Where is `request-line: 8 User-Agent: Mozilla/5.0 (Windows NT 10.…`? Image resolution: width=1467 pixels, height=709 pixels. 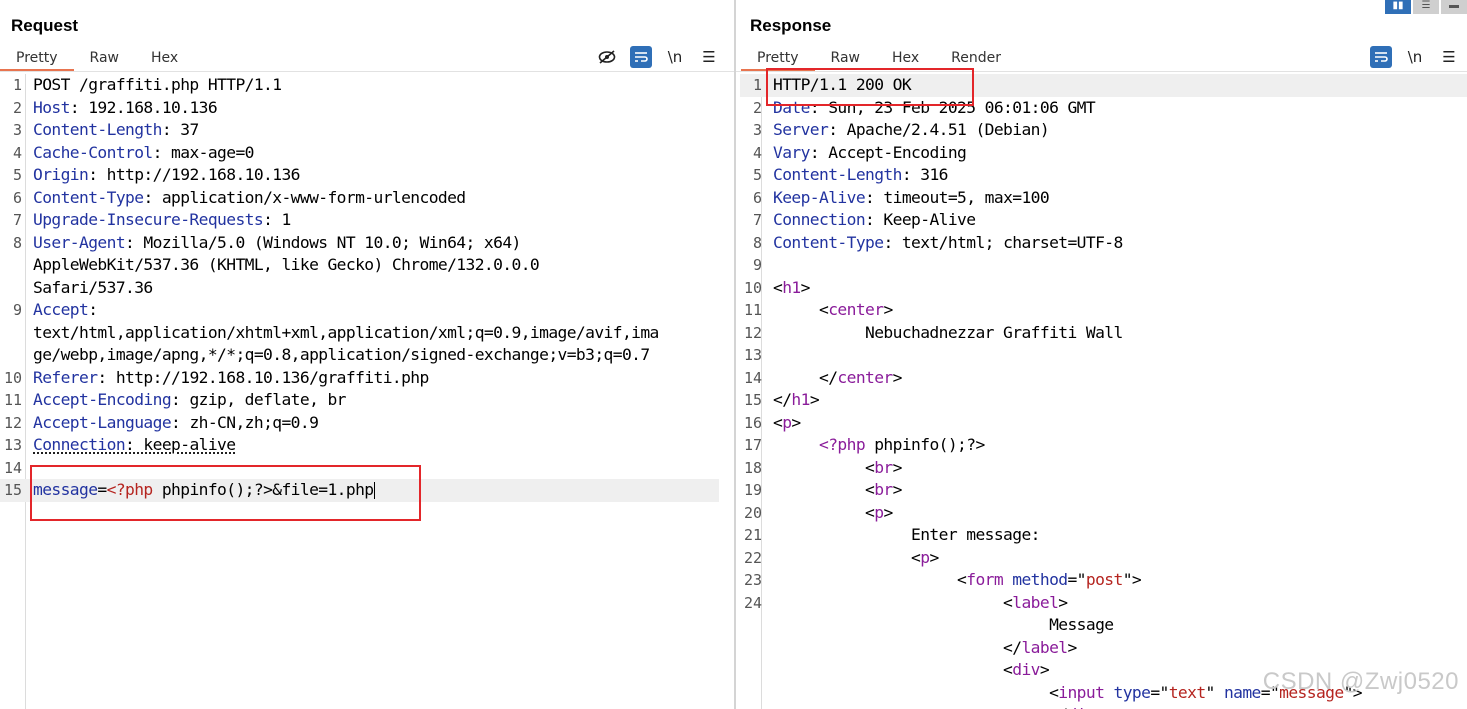
request-line: 8 User-Agent: Mozilla/5.0 (Windows NT 10.… is located at coordinates (266, 242).